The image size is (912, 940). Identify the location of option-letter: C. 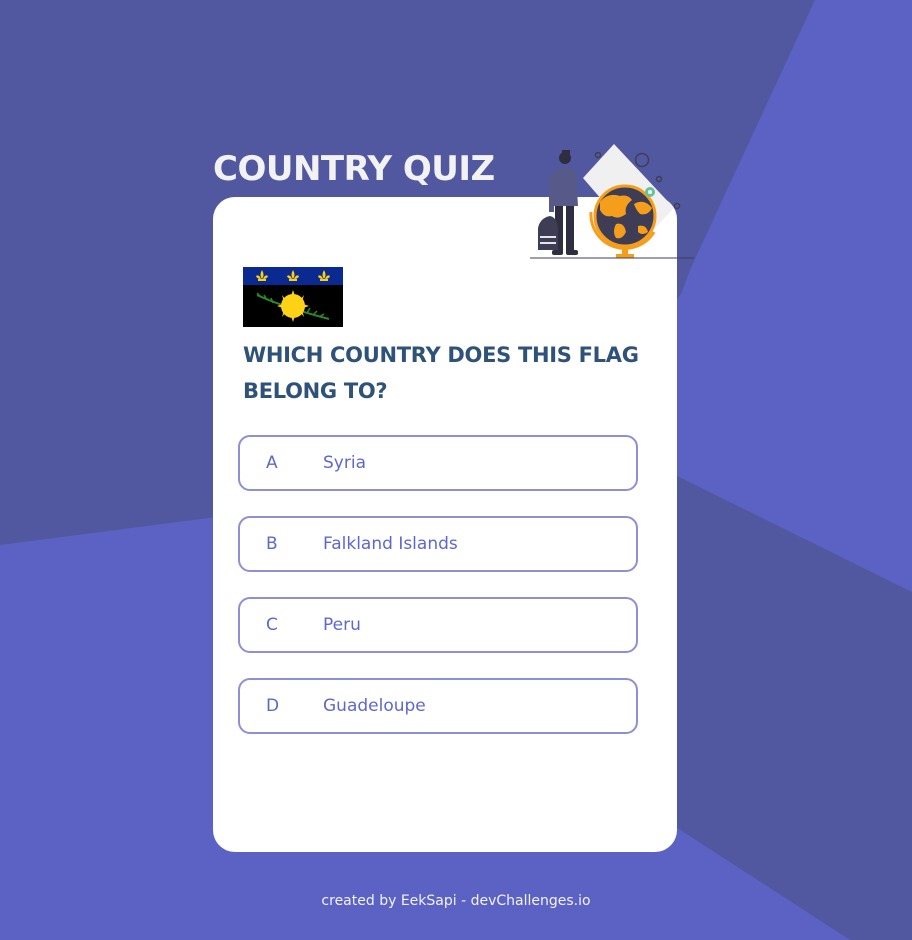
(272, 625).